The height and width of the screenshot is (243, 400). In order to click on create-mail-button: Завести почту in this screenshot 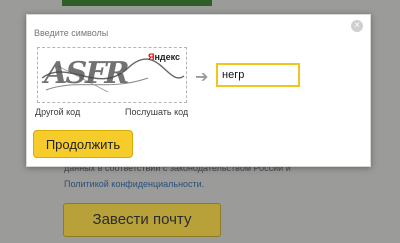, I will do `click(142, 220)`.